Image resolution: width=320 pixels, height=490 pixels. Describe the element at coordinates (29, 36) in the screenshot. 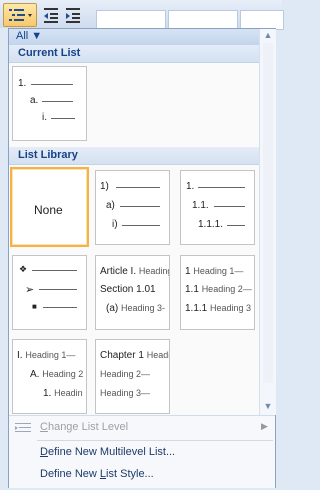

I see `filter-label: All ▼` at that location.